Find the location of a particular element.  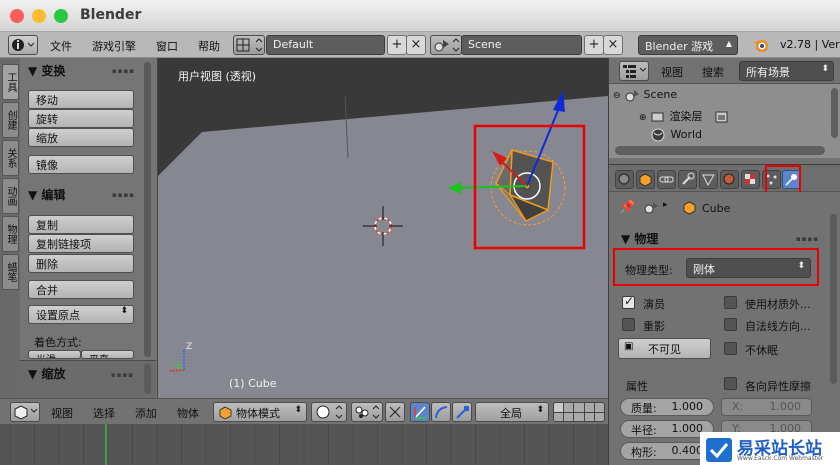

screen-layout-name-field: Default is located at coordinates (325, 45).